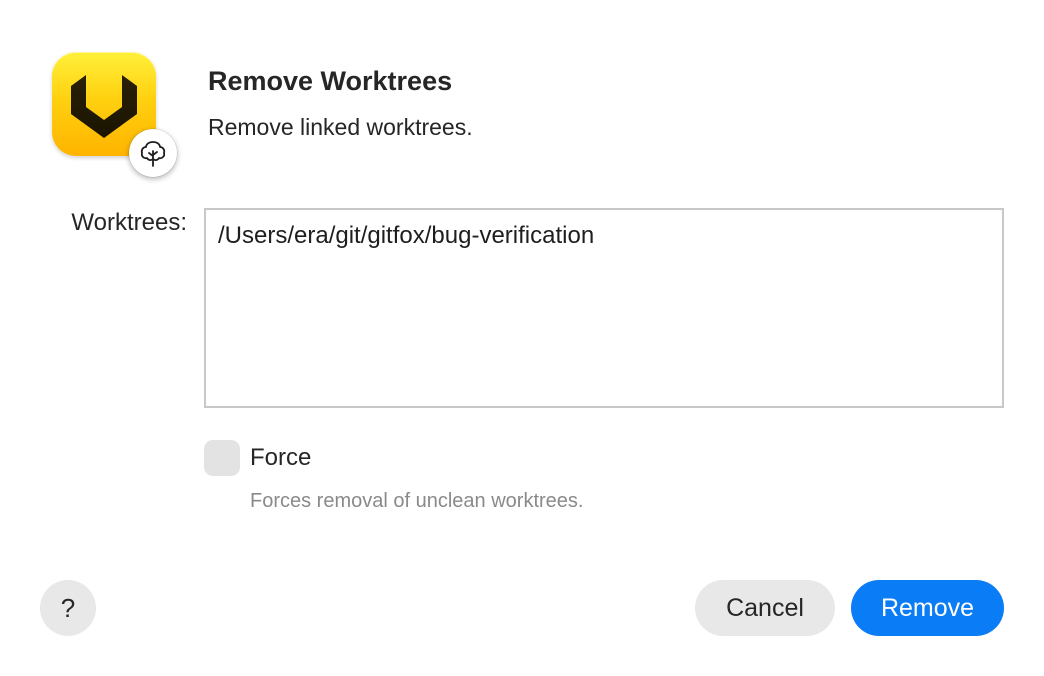  What do you see at coordinates (222, 458) in the screenshot?
I see `force-checkbox` at bounding box center [222, 458].